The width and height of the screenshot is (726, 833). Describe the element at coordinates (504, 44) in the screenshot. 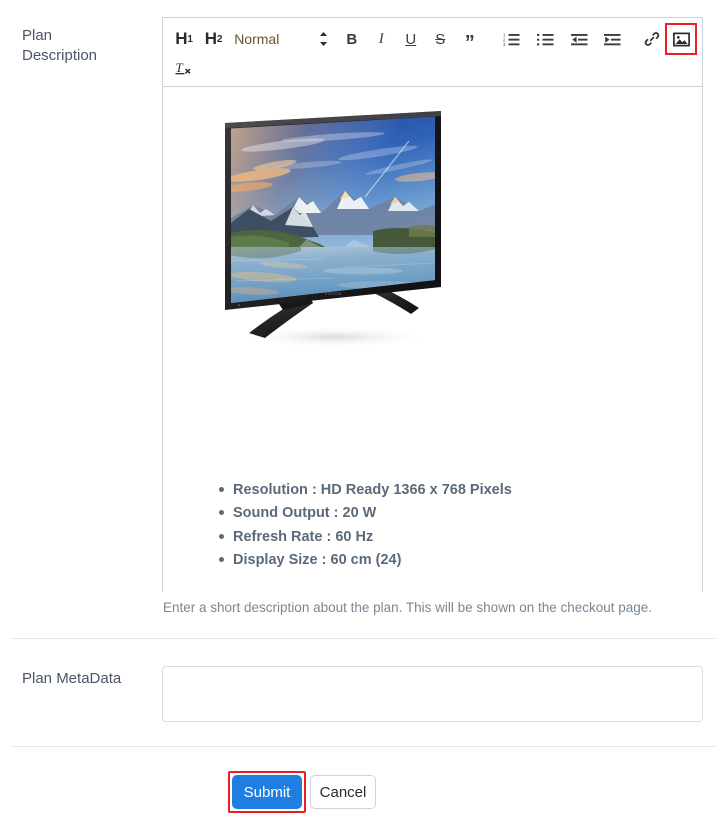

I see `svg-text: 3` at that location.